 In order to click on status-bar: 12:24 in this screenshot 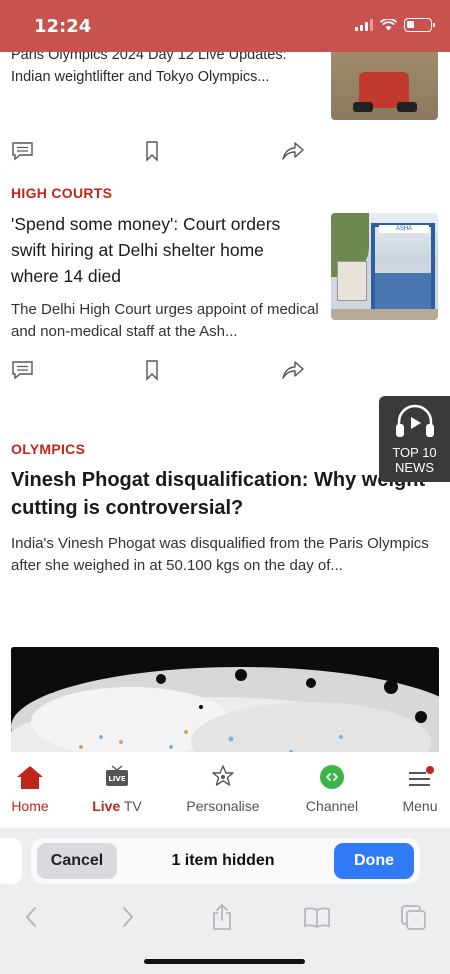, I will do `click(225, 26)`.